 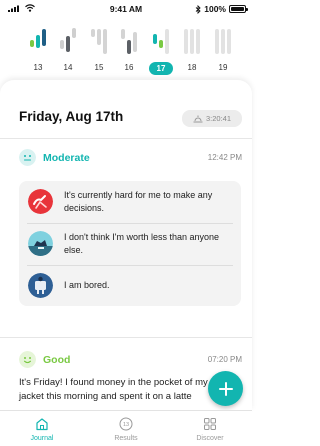 What do you see at coordinates (129, 67) in the screenshot?
I see `day-number: 16` at bounding box center [129, 67].